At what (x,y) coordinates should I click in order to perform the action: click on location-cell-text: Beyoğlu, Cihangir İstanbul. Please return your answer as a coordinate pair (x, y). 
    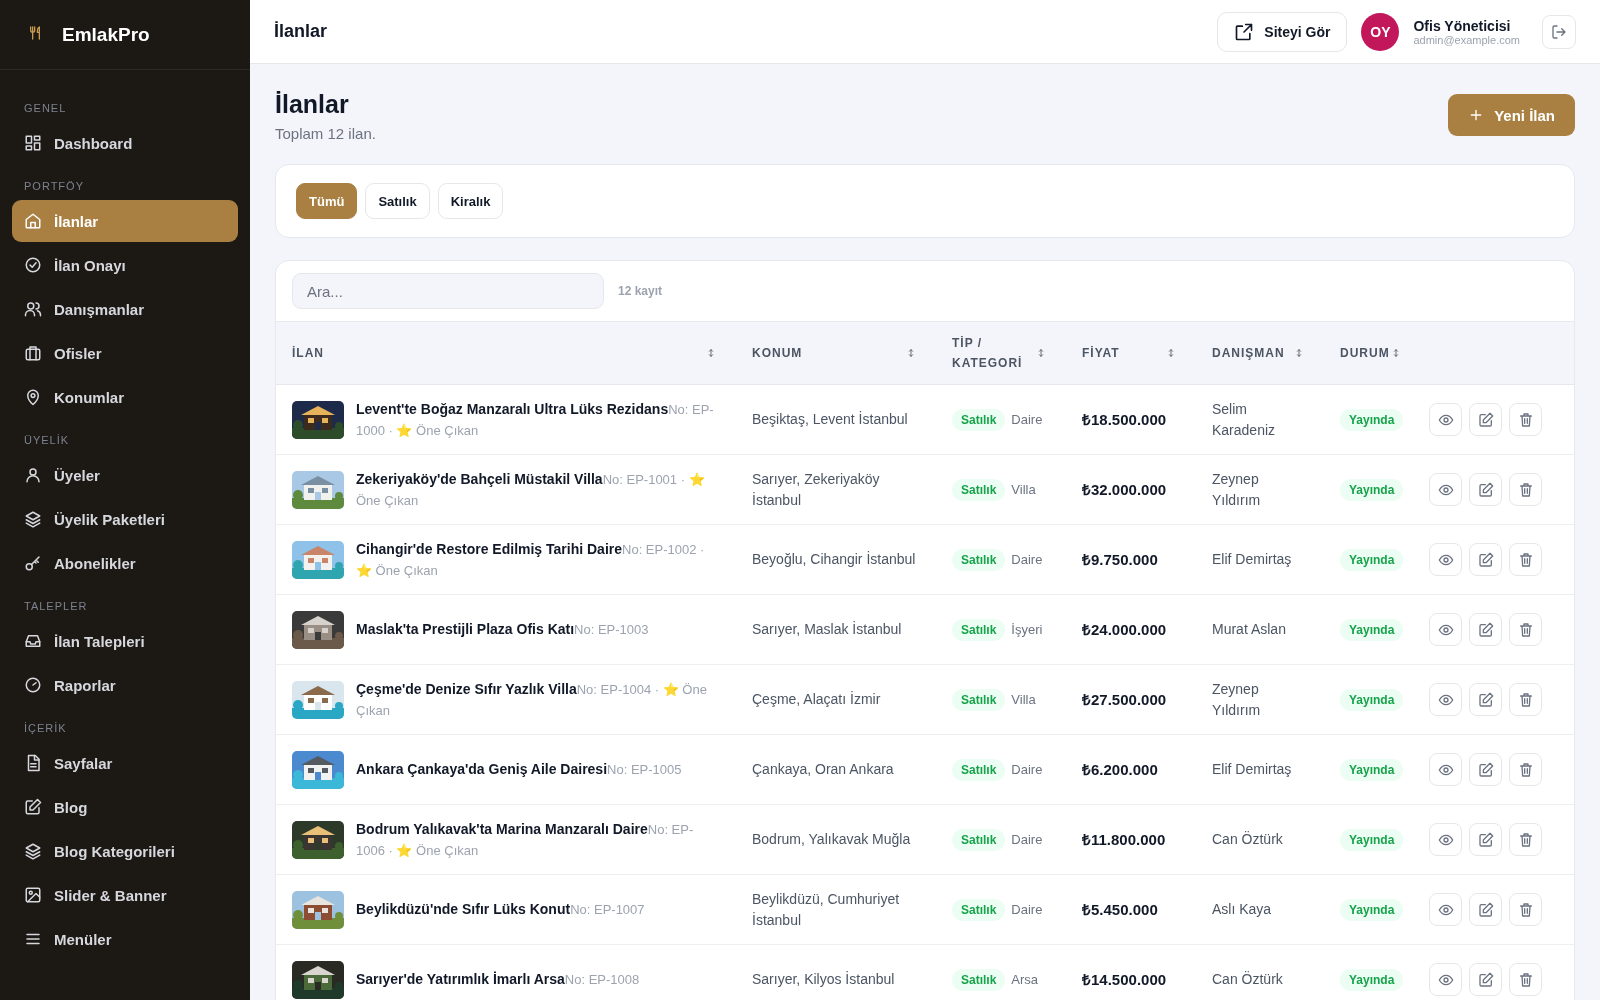
    Looking at the image, I should click on (834, 559).